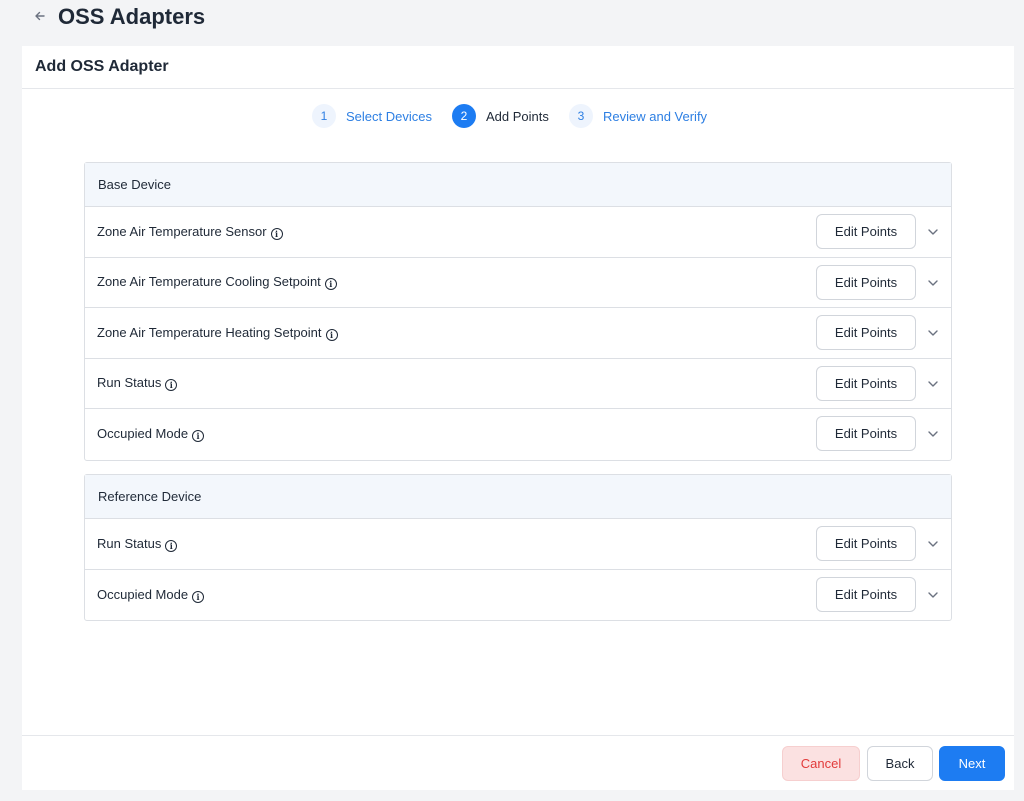  Describe the element at coordinates (464, 116) in the screenshot. I see `step-number: 2` at that location.